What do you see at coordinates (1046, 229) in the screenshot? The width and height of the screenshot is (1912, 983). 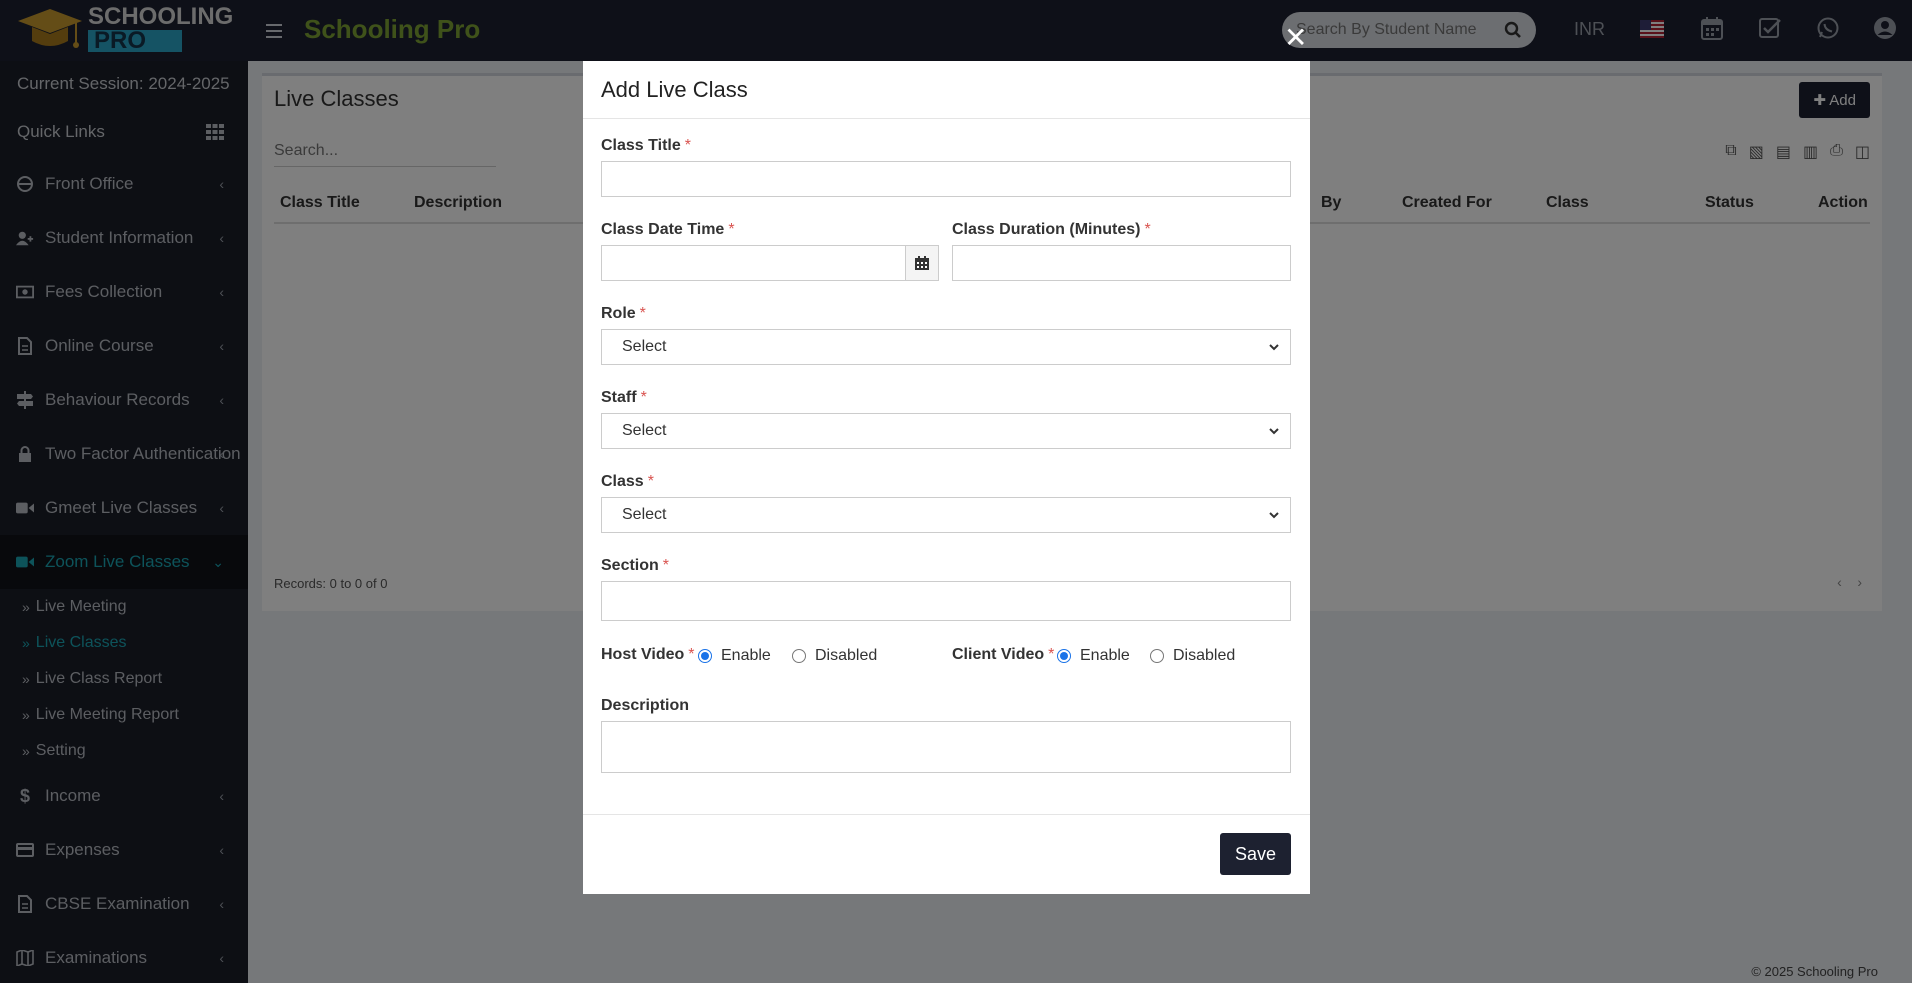 I see `class-duration-label-text: Class Duration (Minutes)` at bounding box center [1046, 229].